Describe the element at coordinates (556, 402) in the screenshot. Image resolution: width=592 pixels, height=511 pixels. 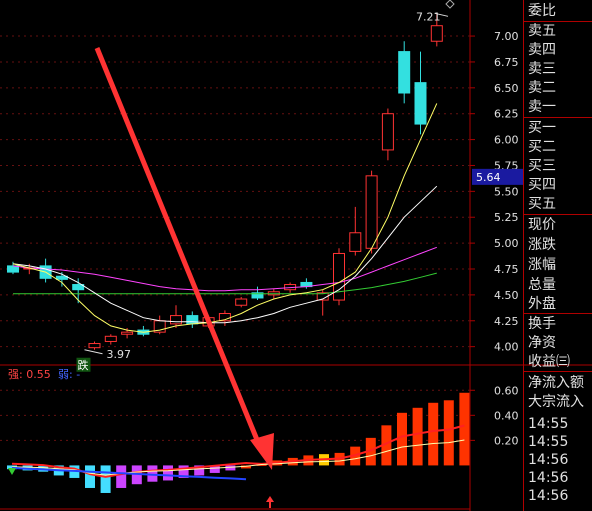
I see `sidebar-item-20: 大宗流入` at that location.